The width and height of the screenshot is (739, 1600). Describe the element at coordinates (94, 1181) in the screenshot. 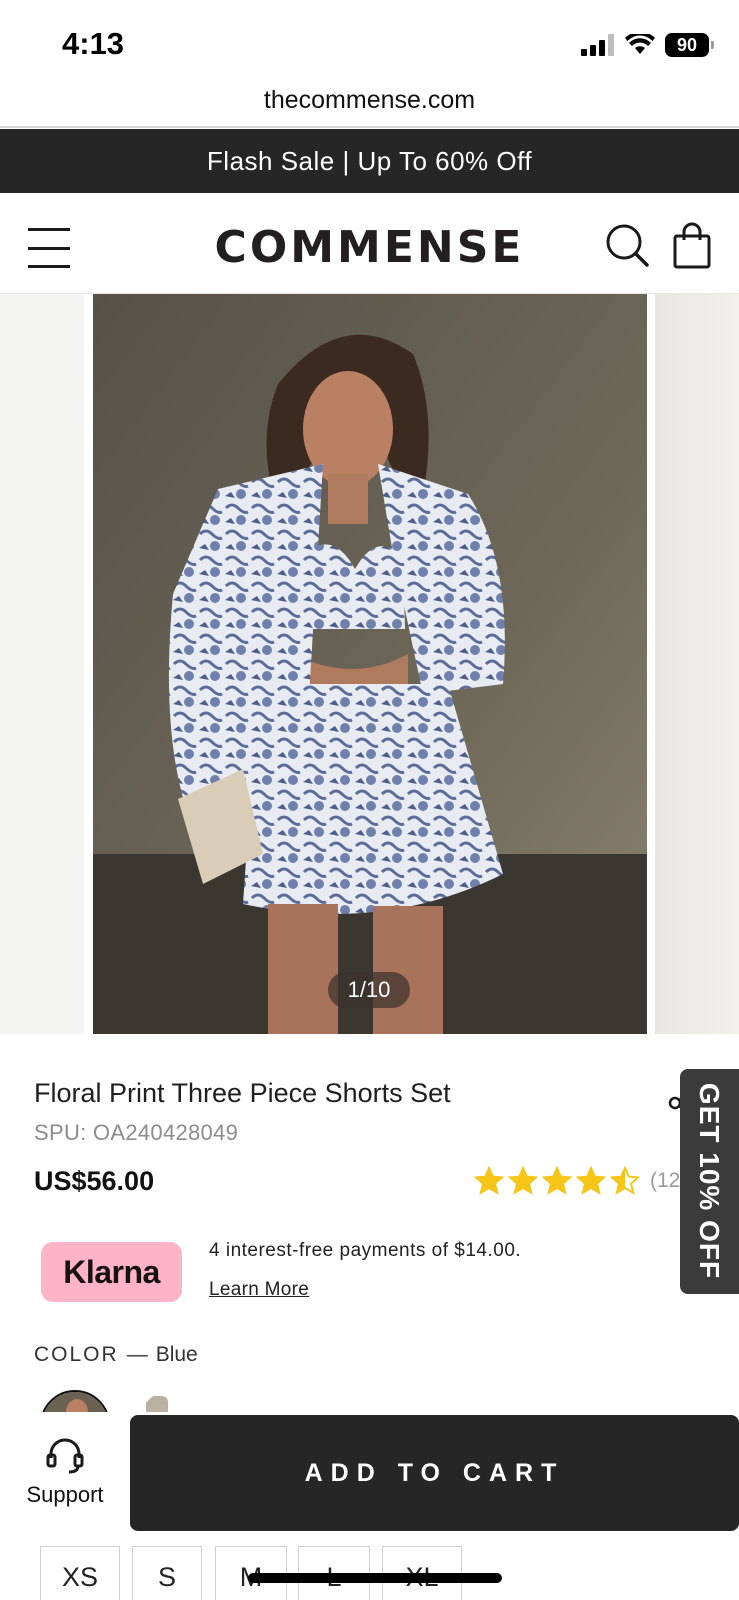

I see `product-price: US$56.00` at that location.